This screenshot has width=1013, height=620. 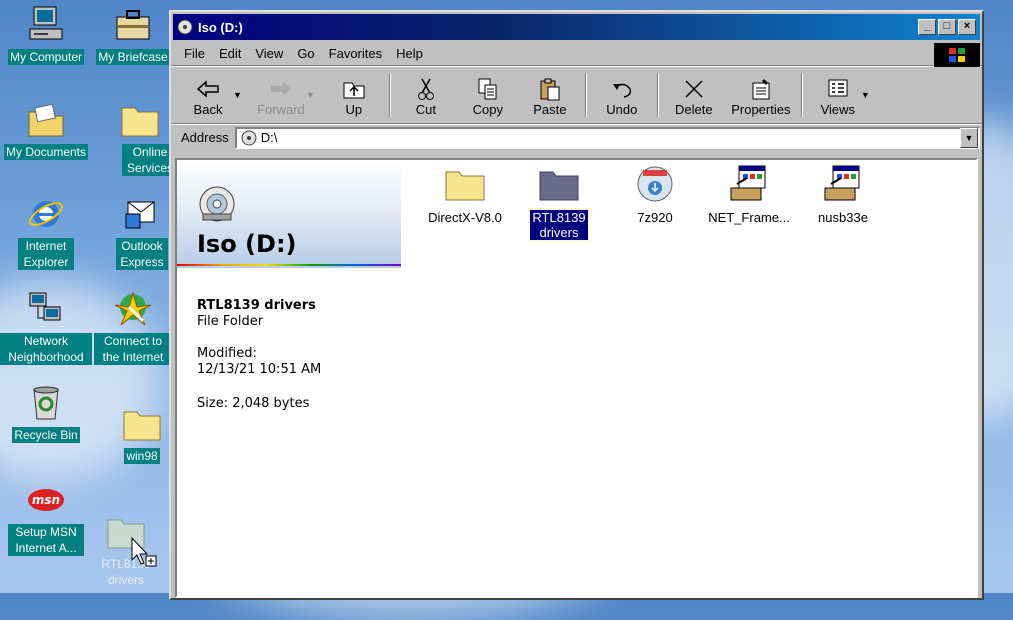 What do you see at coordinates (310, 95) in the screenshot?
I see `forward-dropdown-icon: ▼` at bounding box center [310, 95].